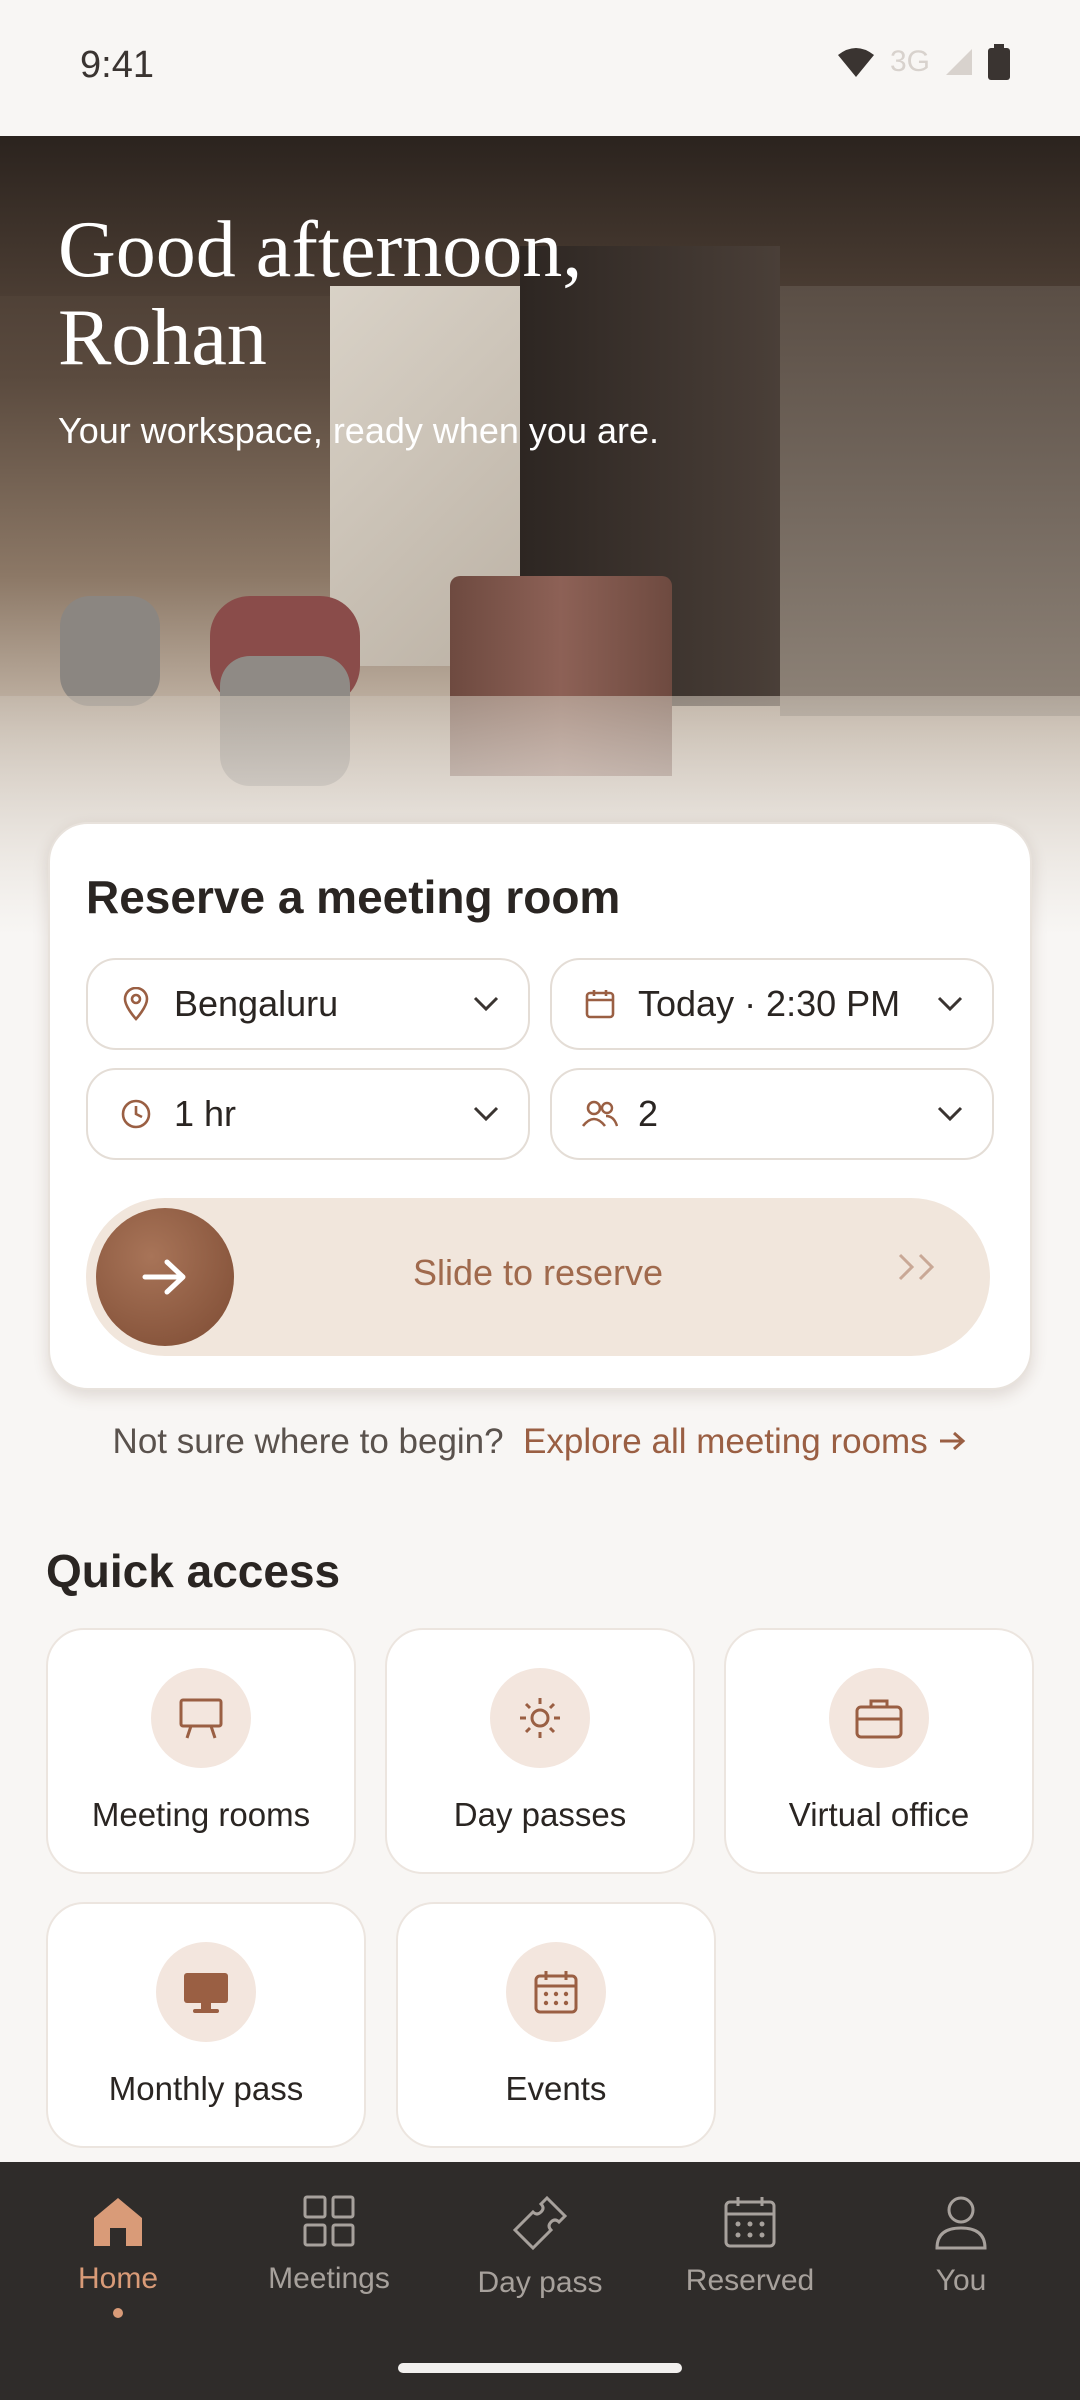 The image size is (1080, 2400). I want to click on hero-armchair, so click(110, 651).